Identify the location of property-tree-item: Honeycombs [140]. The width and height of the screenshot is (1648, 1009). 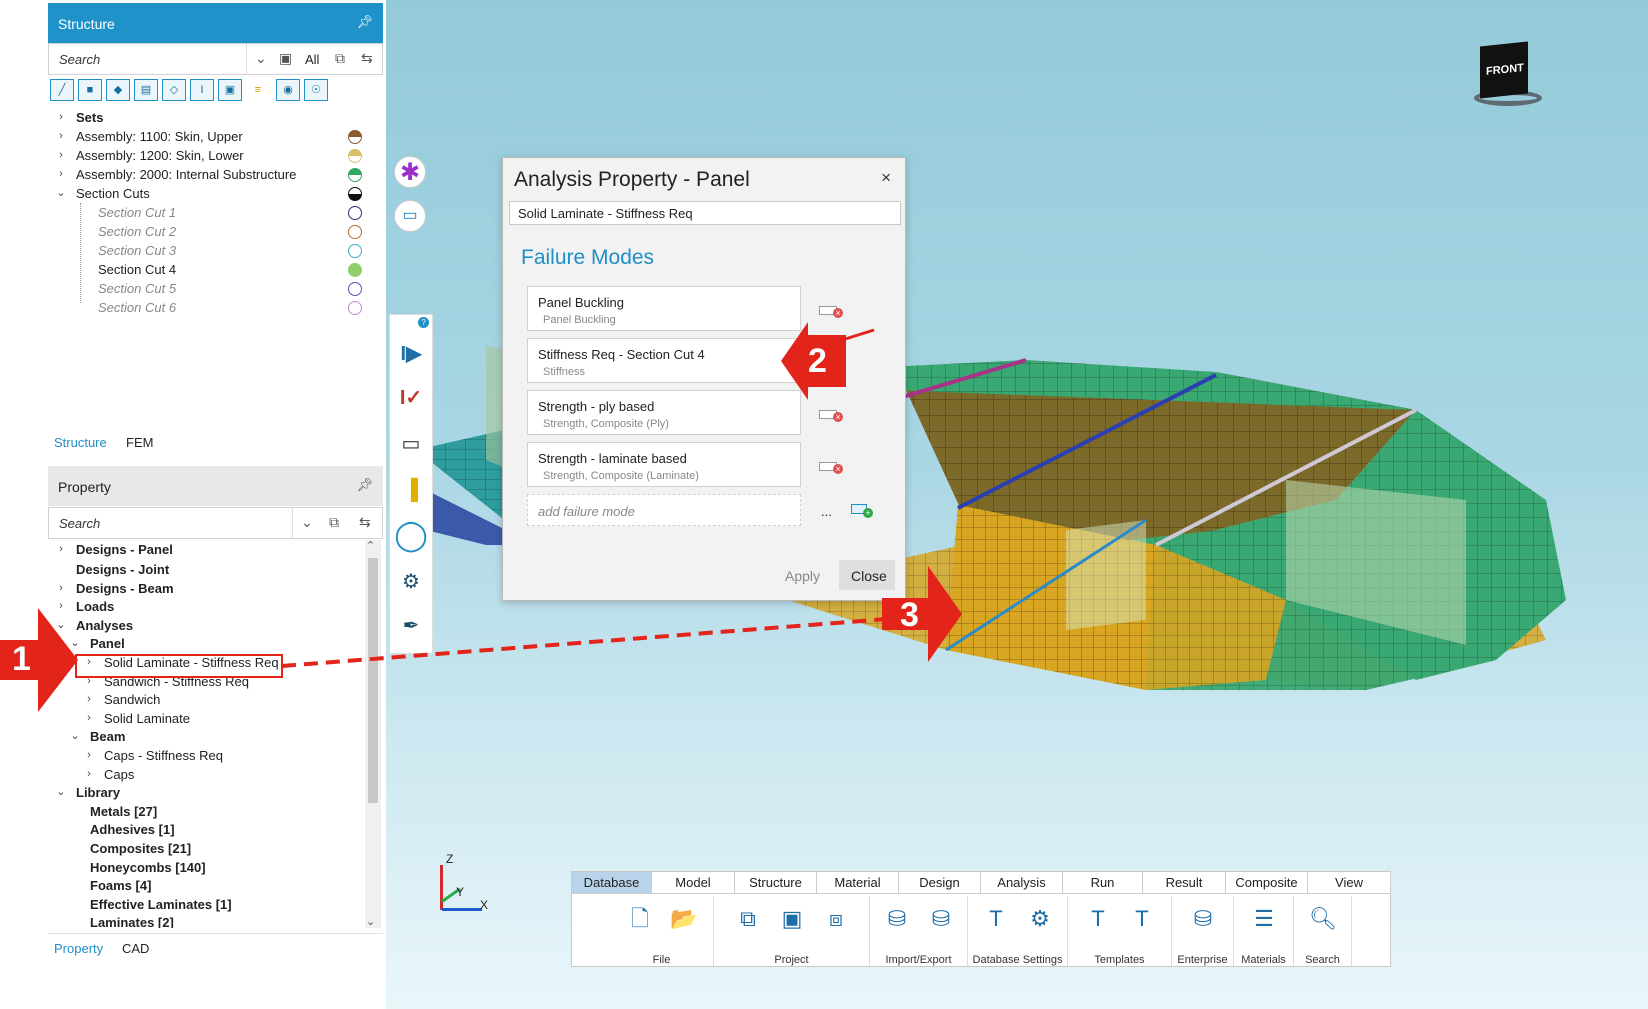
(207, 867).